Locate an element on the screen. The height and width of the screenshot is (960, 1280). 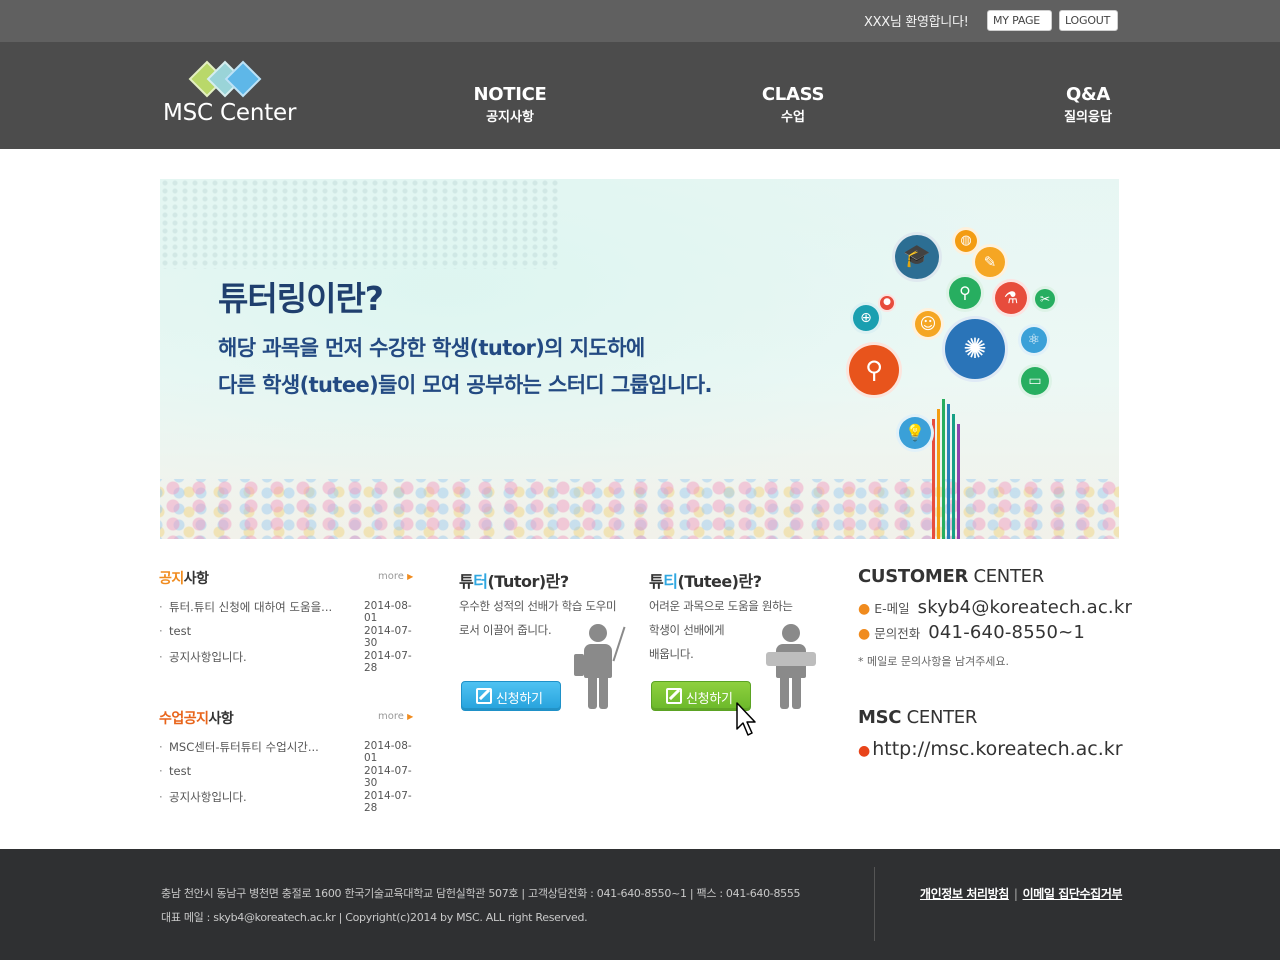
tutor-title-pre: 튜 is located at coordinates (466, 581).